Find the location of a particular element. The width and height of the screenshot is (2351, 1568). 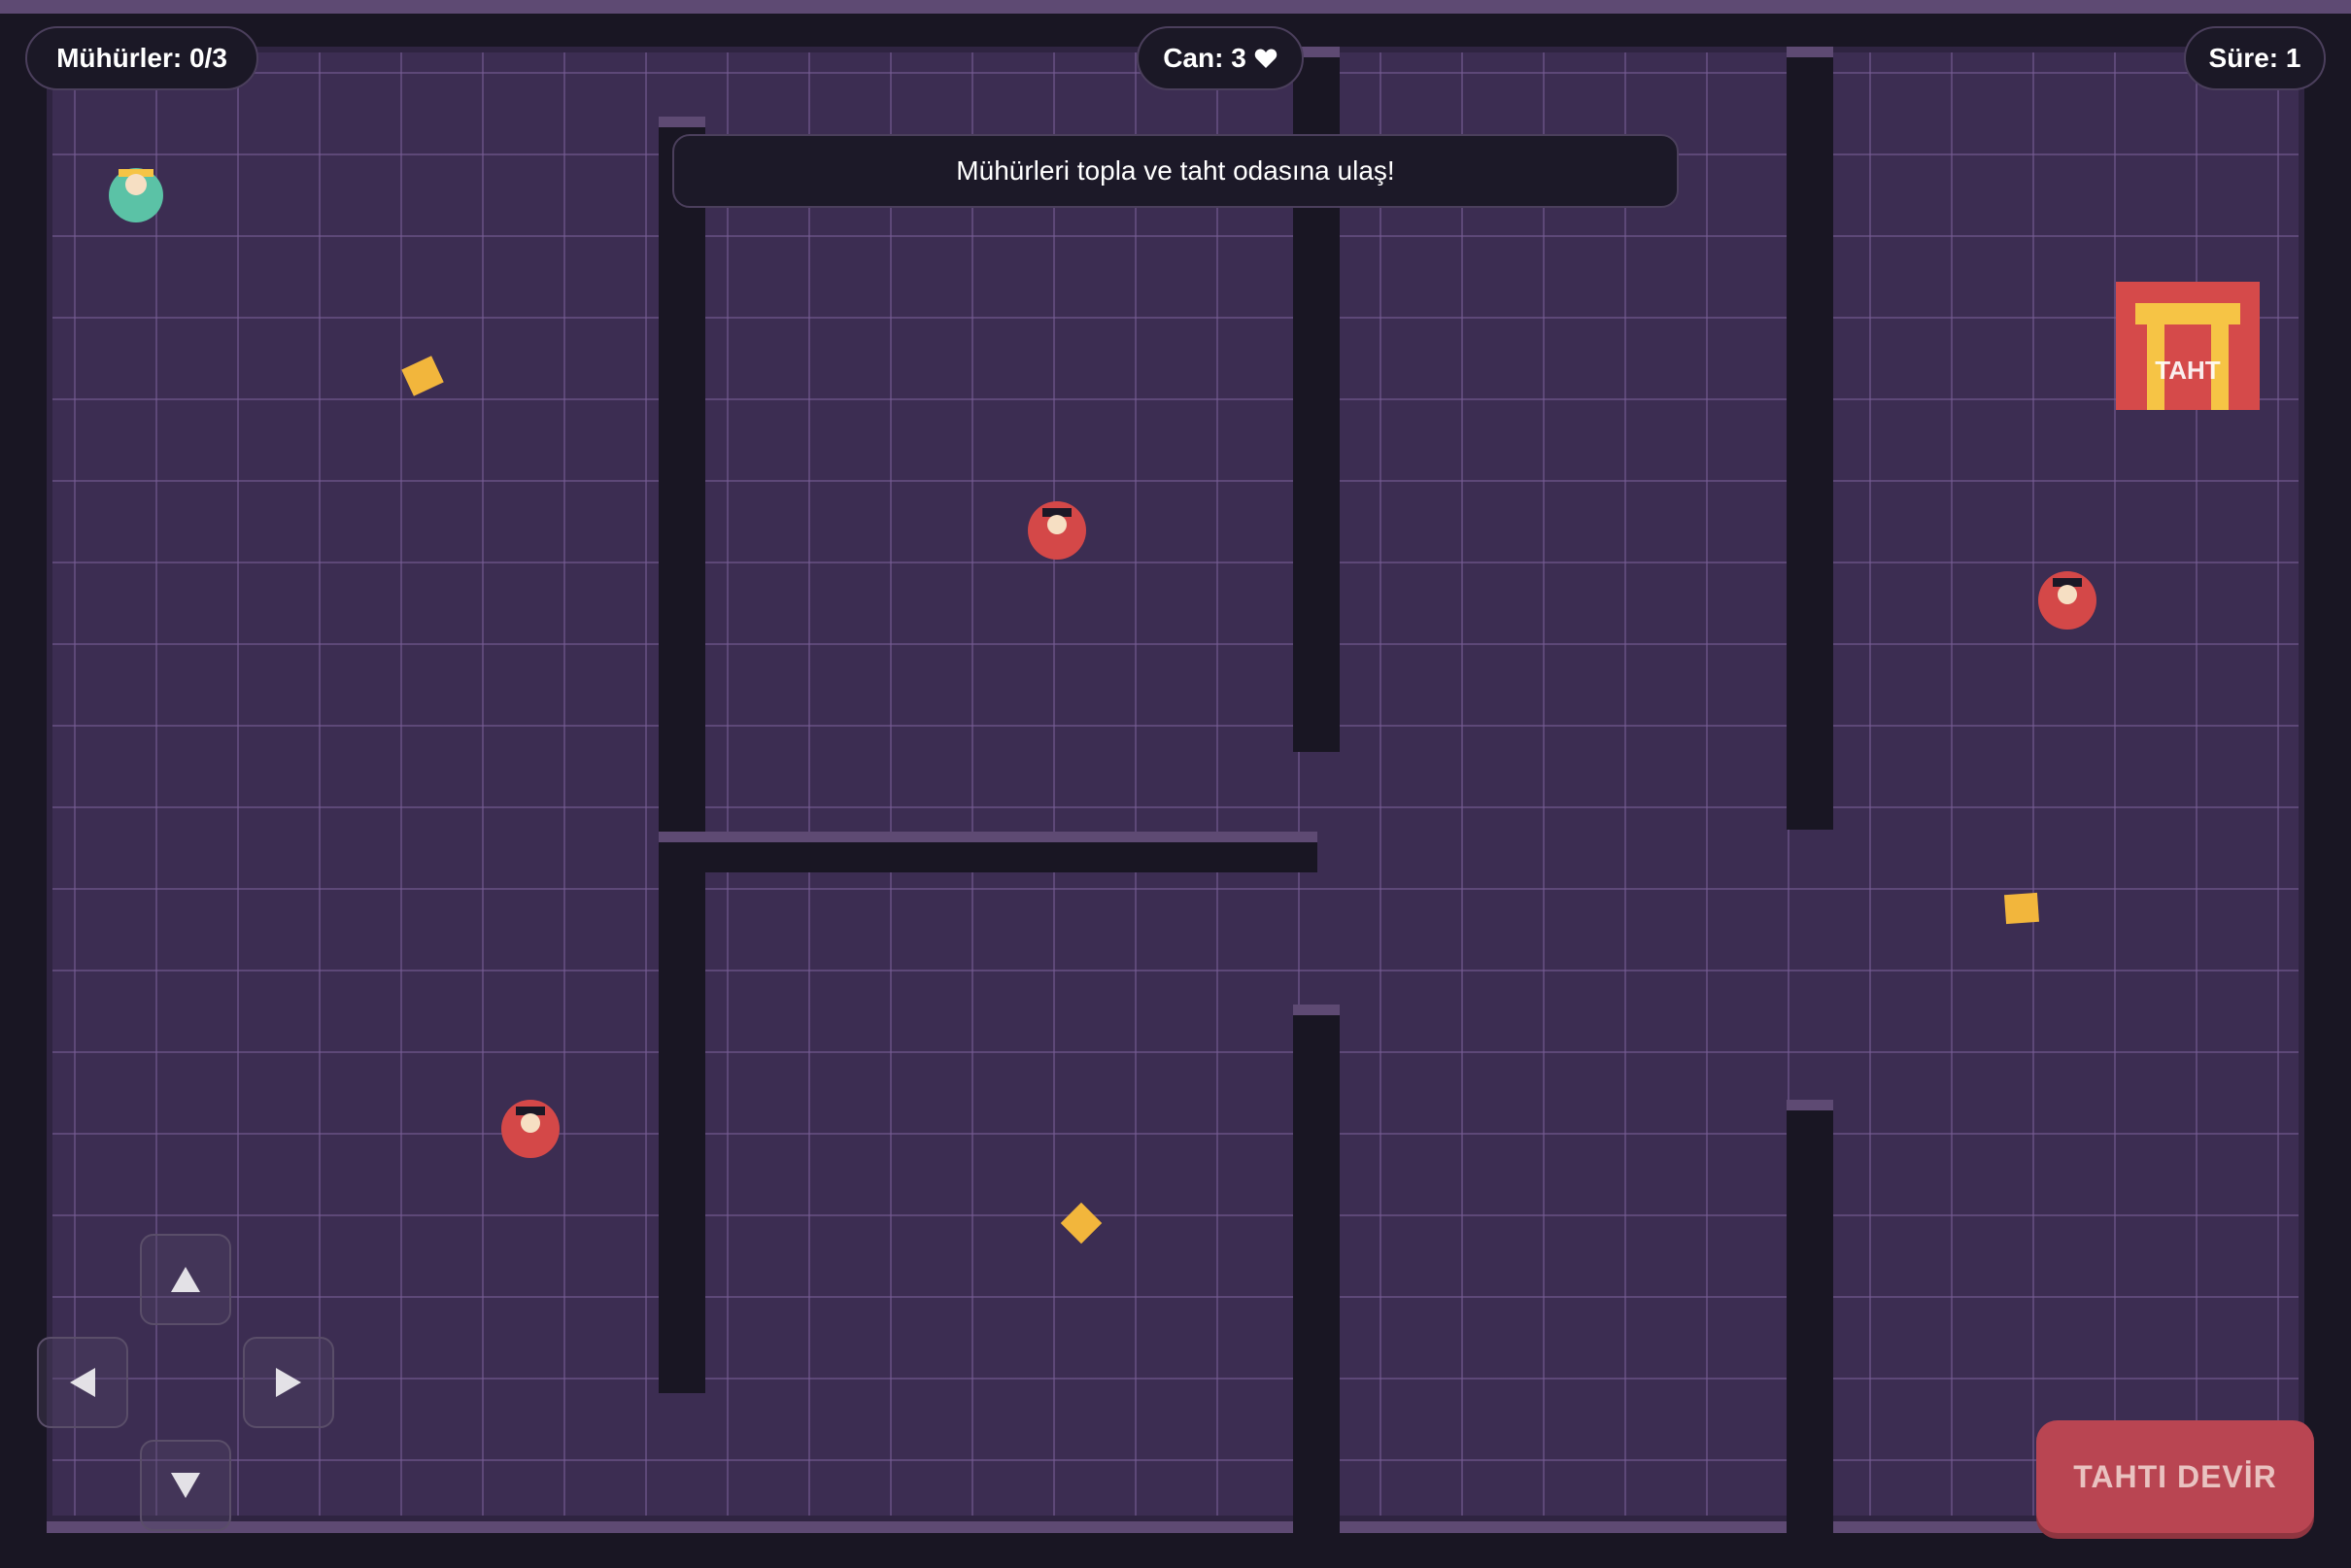

left-arrow-icon is located at coordinates (82, 1382).